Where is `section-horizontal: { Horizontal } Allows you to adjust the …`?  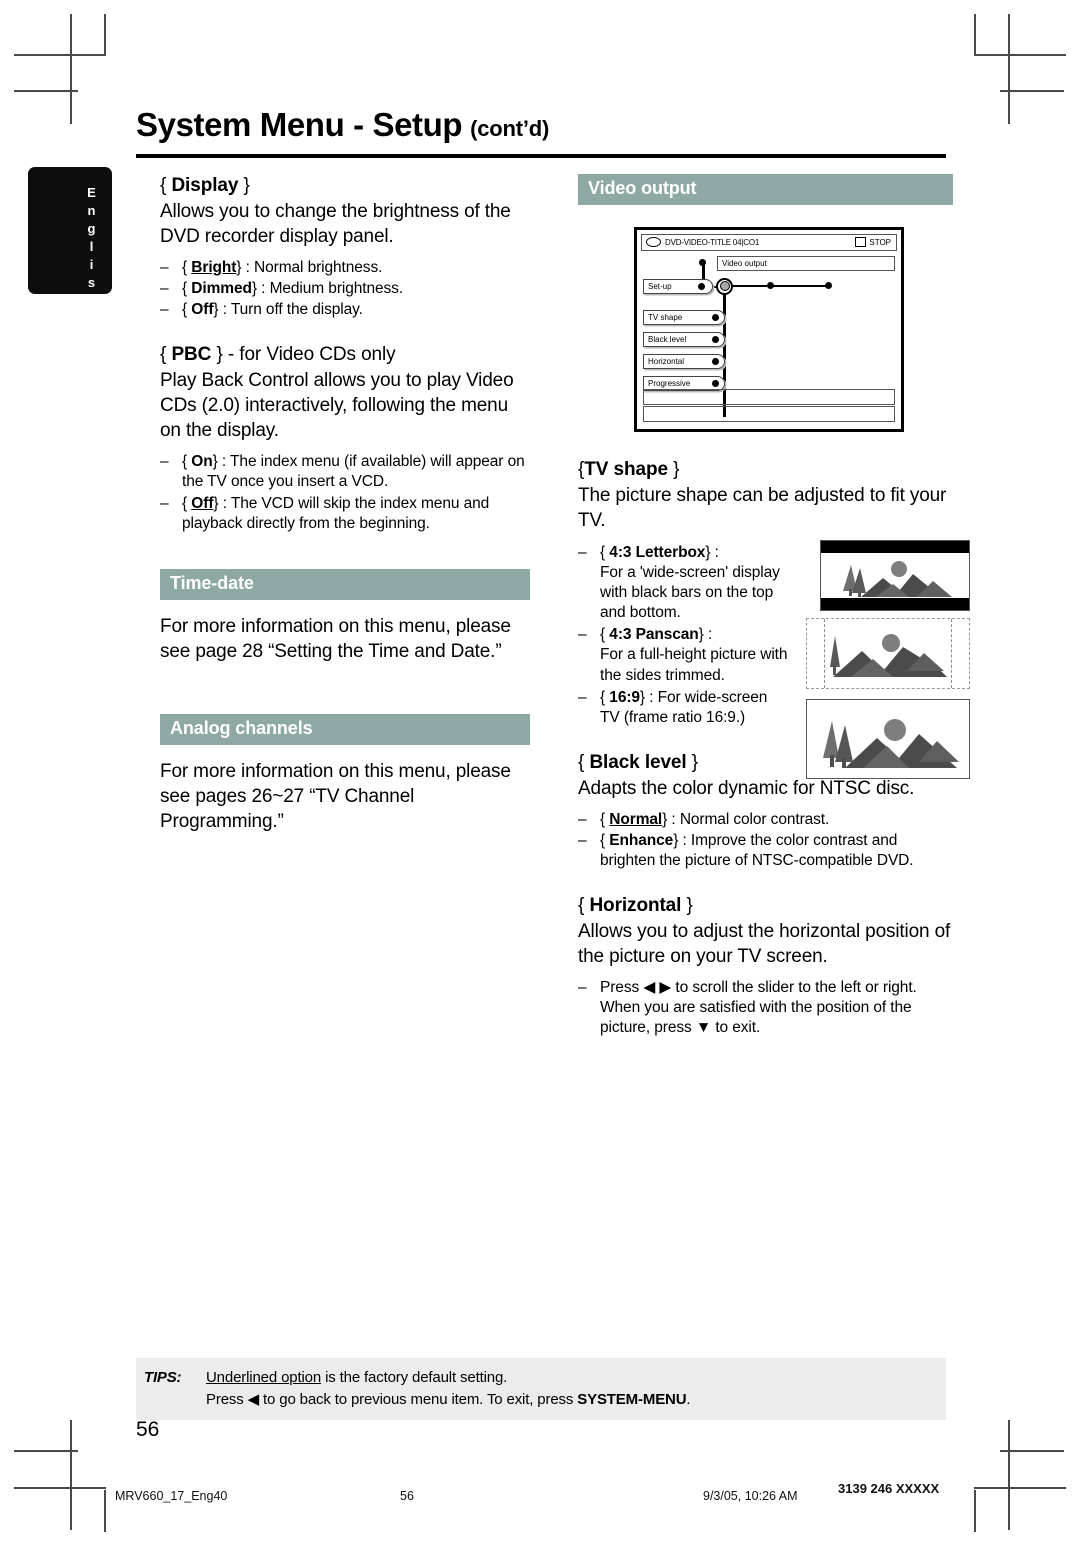 section-horizontal: { Horizontal } Allows you to adjust the … is located at coordinates (765, 966).